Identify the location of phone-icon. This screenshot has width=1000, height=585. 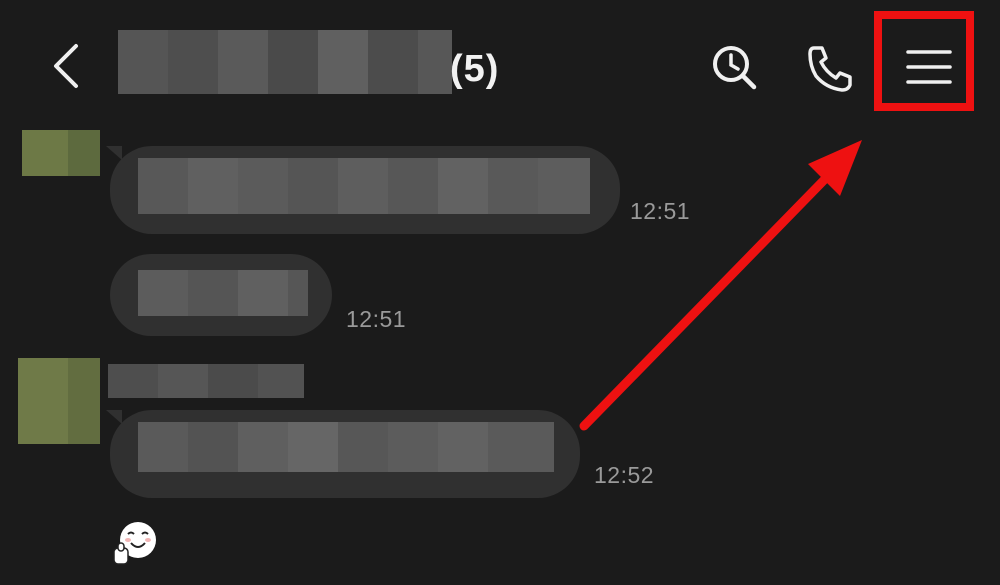
(830, 69).